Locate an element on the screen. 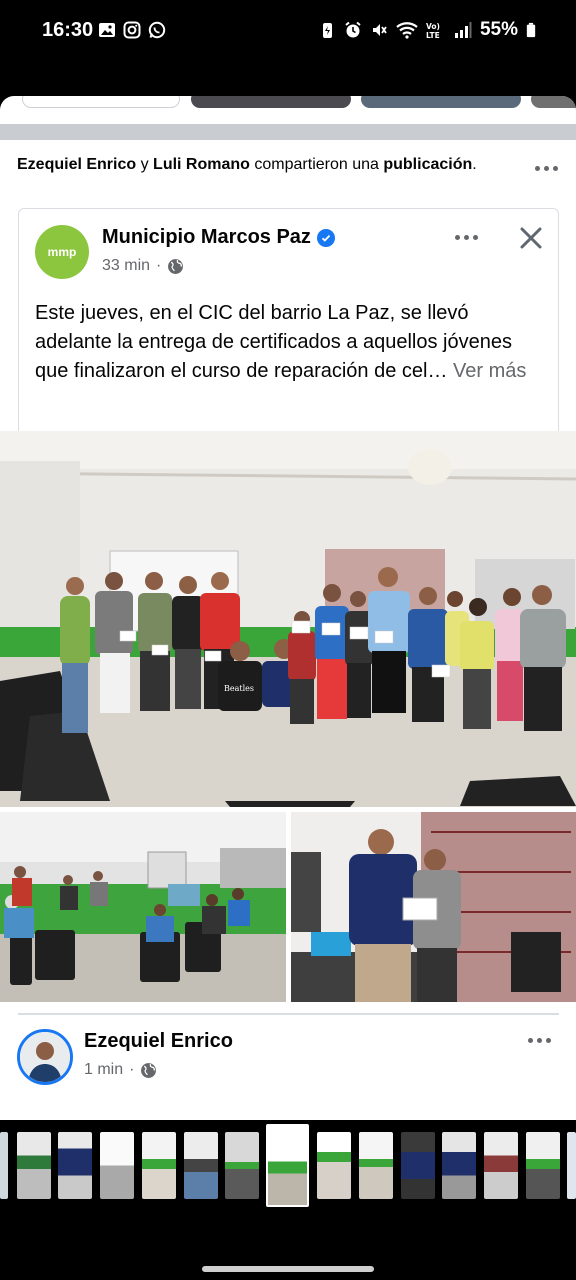 Image resolution: width=576 pixels, height=1280 pixels. sharer-name: Ezequiel Enrico is located at coordinates (158, 1041).